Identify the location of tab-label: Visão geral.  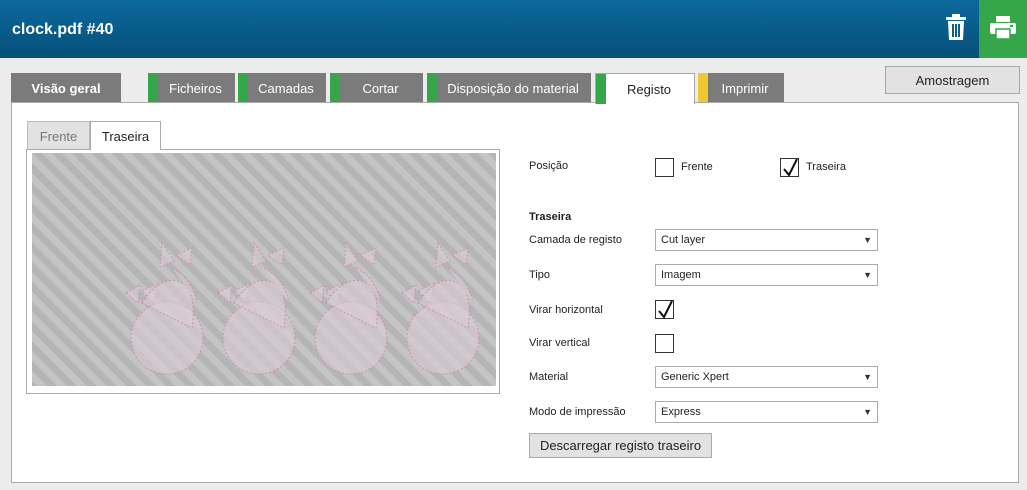
(66, 88).